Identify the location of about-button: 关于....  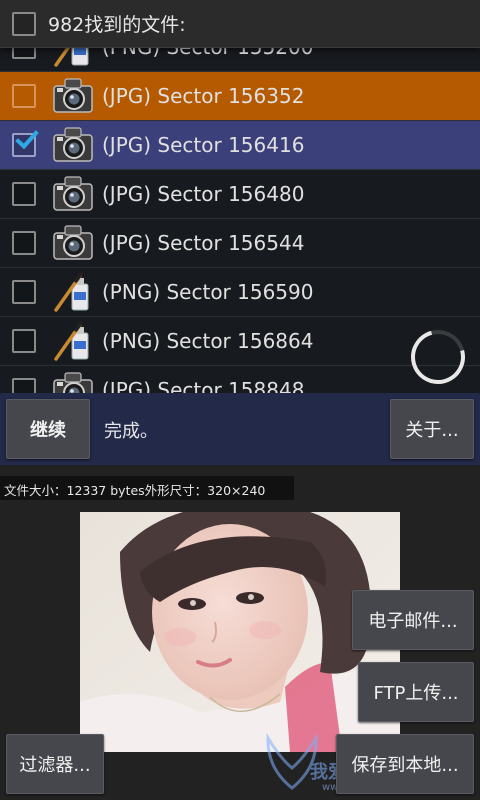
(432, 429).